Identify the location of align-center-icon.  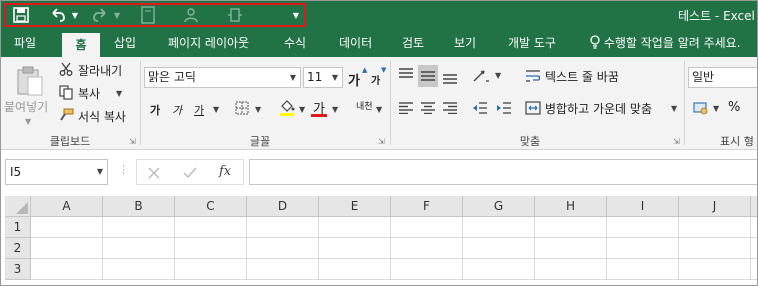
(428, 108).